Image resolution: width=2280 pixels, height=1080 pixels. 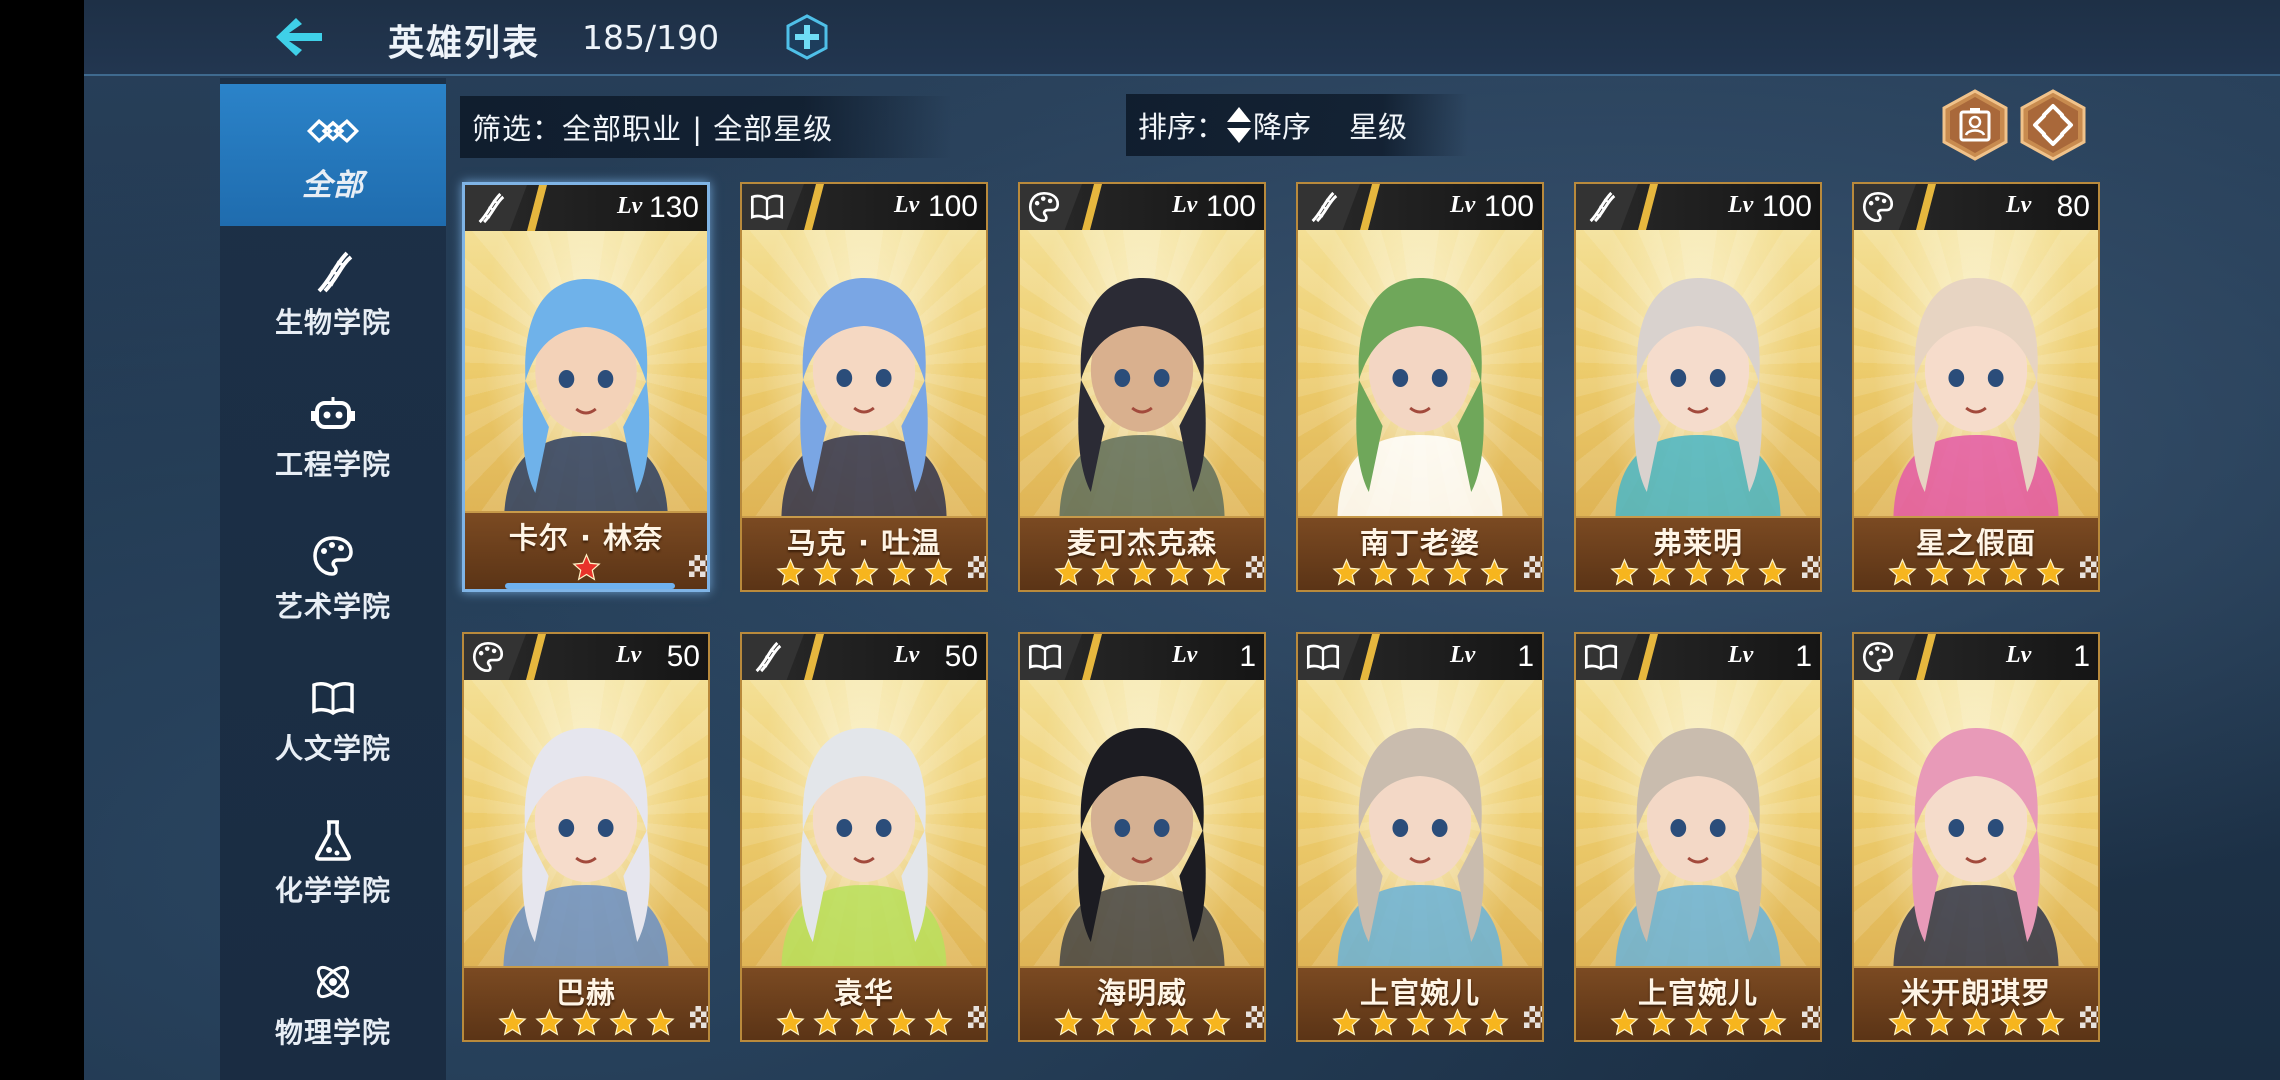 I want to click on sidebar-item-label: 物理学院, so click(x=332, y=1032).